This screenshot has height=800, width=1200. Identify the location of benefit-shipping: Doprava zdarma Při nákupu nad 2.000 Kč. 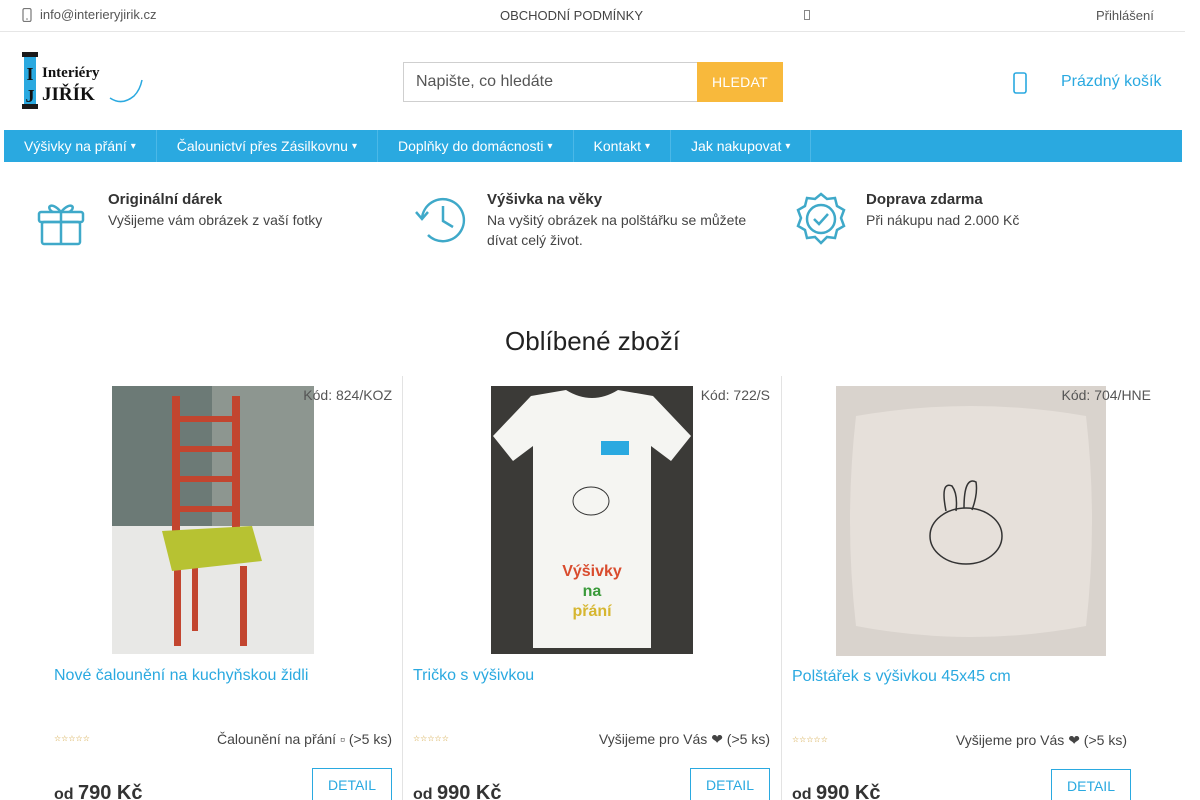
(905, 220).